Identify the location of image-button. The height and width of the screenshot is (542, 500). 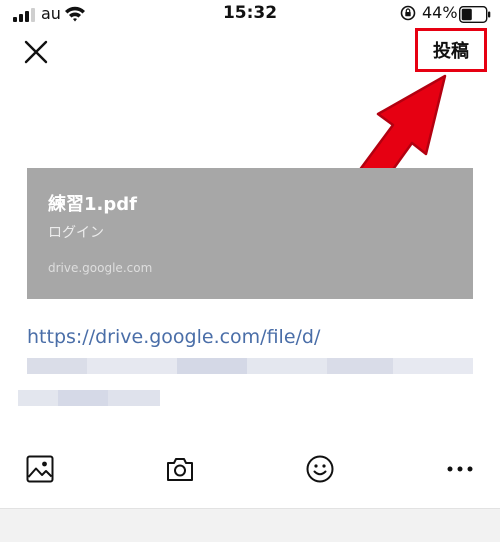
(40, 469).